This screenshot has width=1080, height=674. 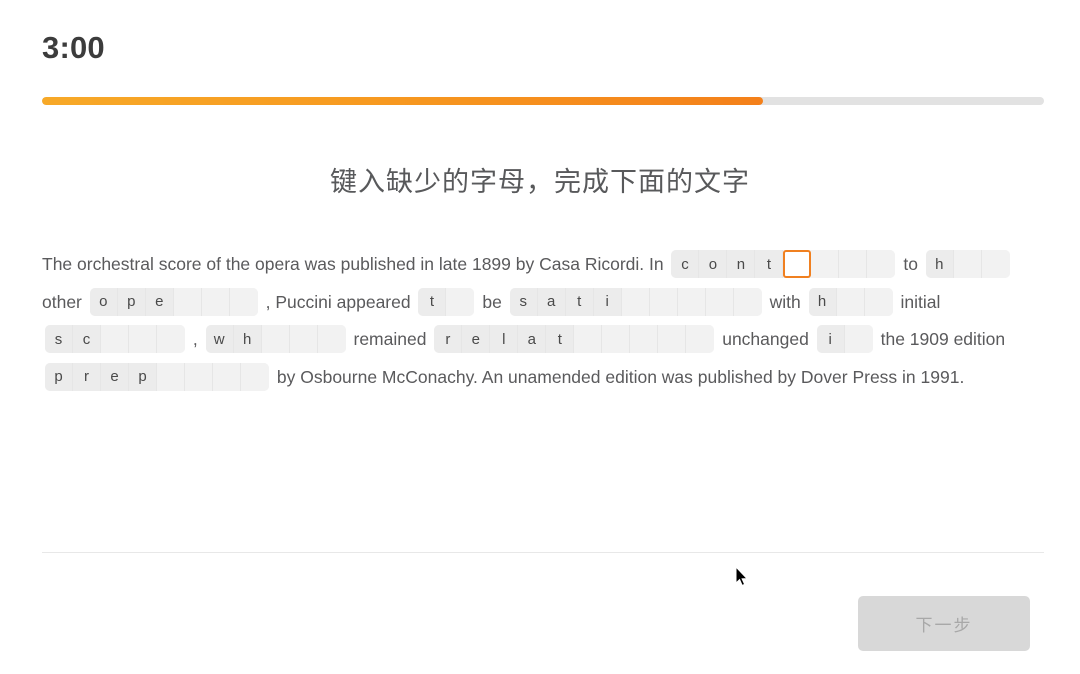 I want to click on word-to-cell-0: t, so click(x=432, y=301).